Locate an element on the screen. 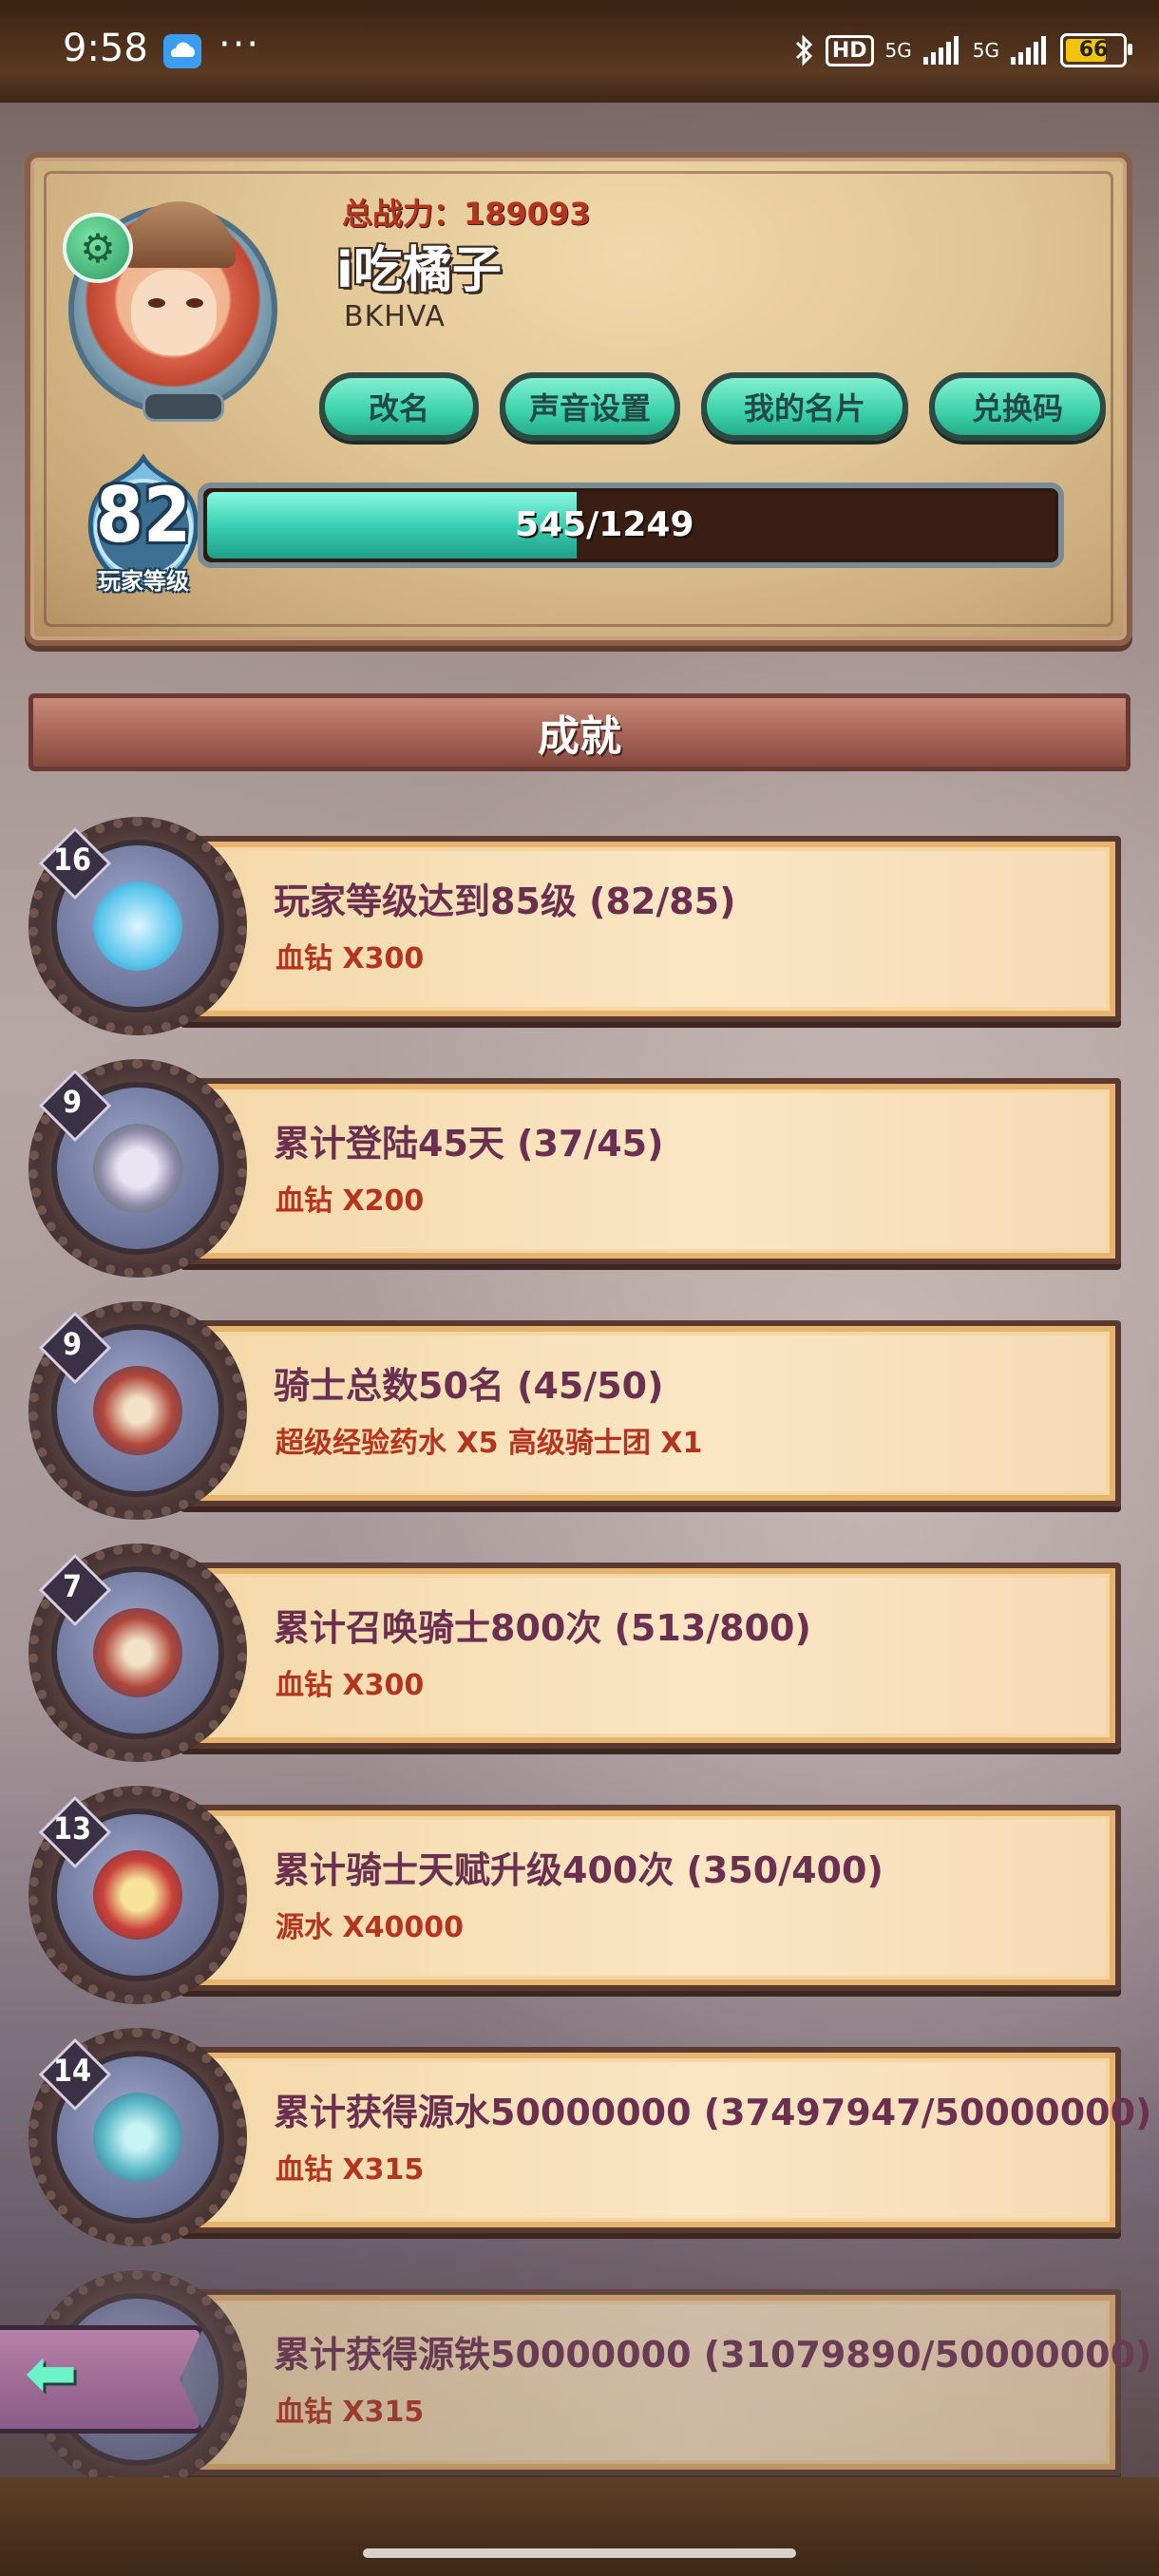 This screenshot has width=1159, height=2576. achievement-card: 16 玩家等级达到85级 (82/85) 血钻 X300 is located at coordinates (577, 926).